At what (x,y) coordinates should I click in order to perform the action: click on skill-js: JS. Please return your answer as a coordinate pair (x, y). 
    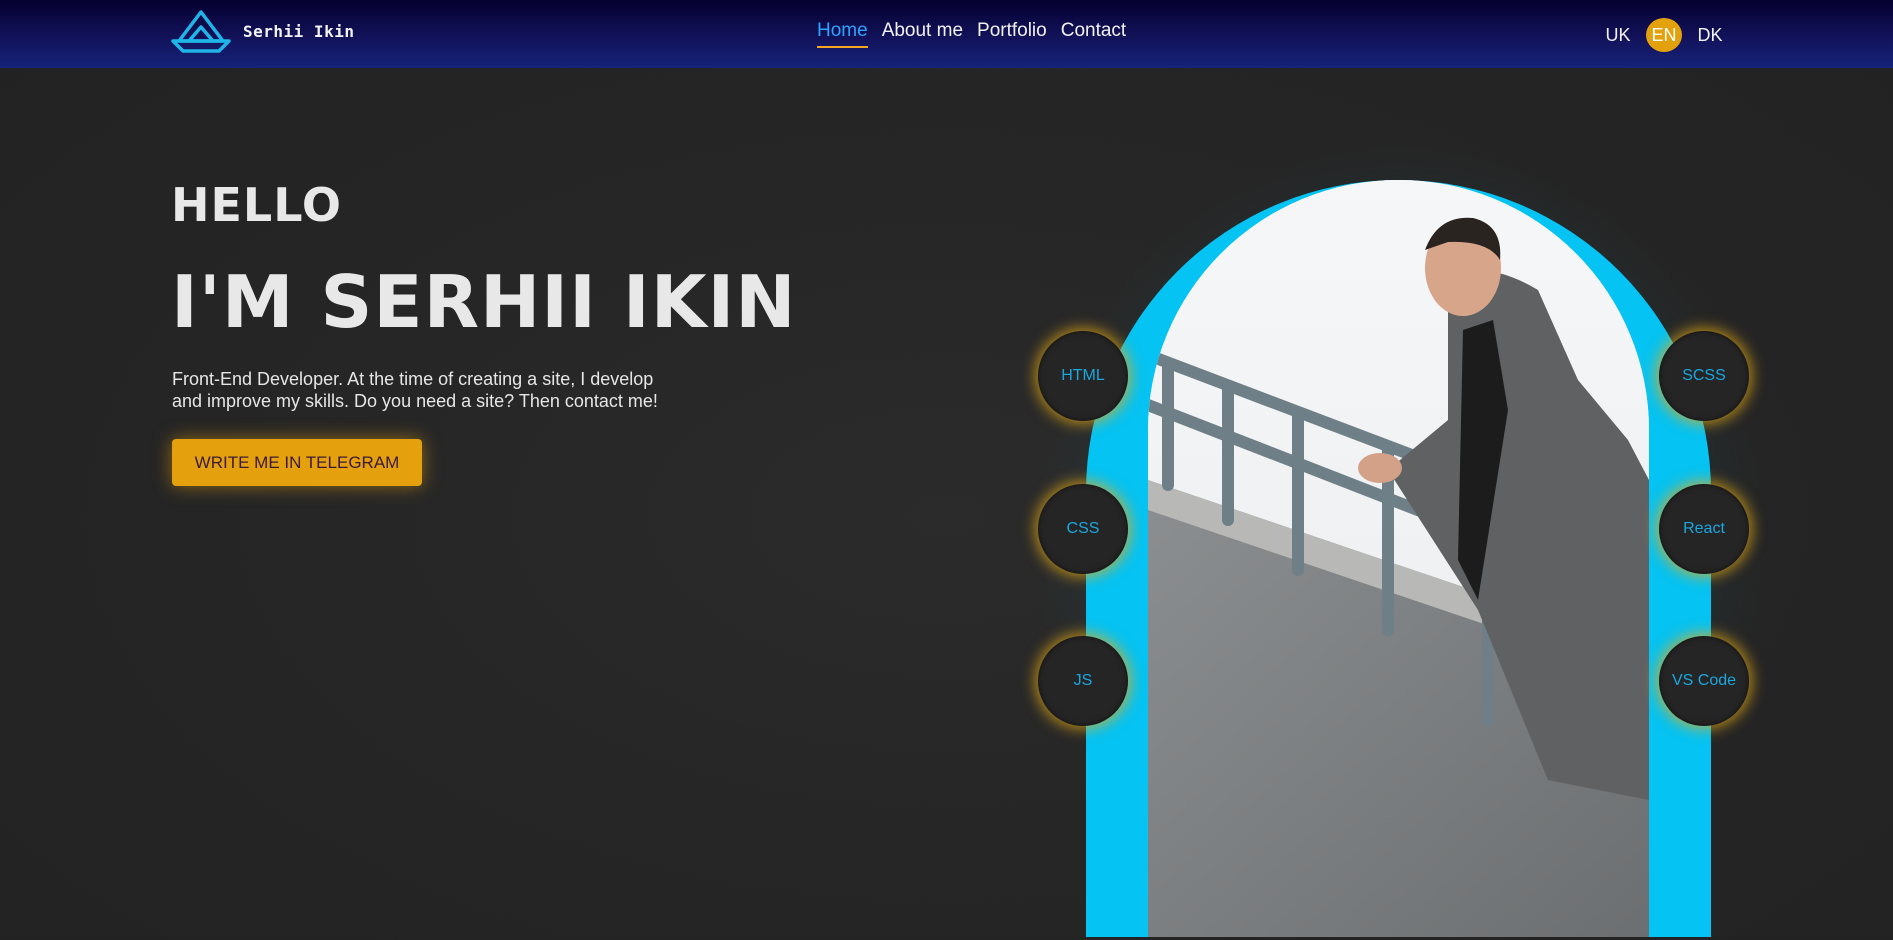
    Looking at the image, I should click on (1083, 681).